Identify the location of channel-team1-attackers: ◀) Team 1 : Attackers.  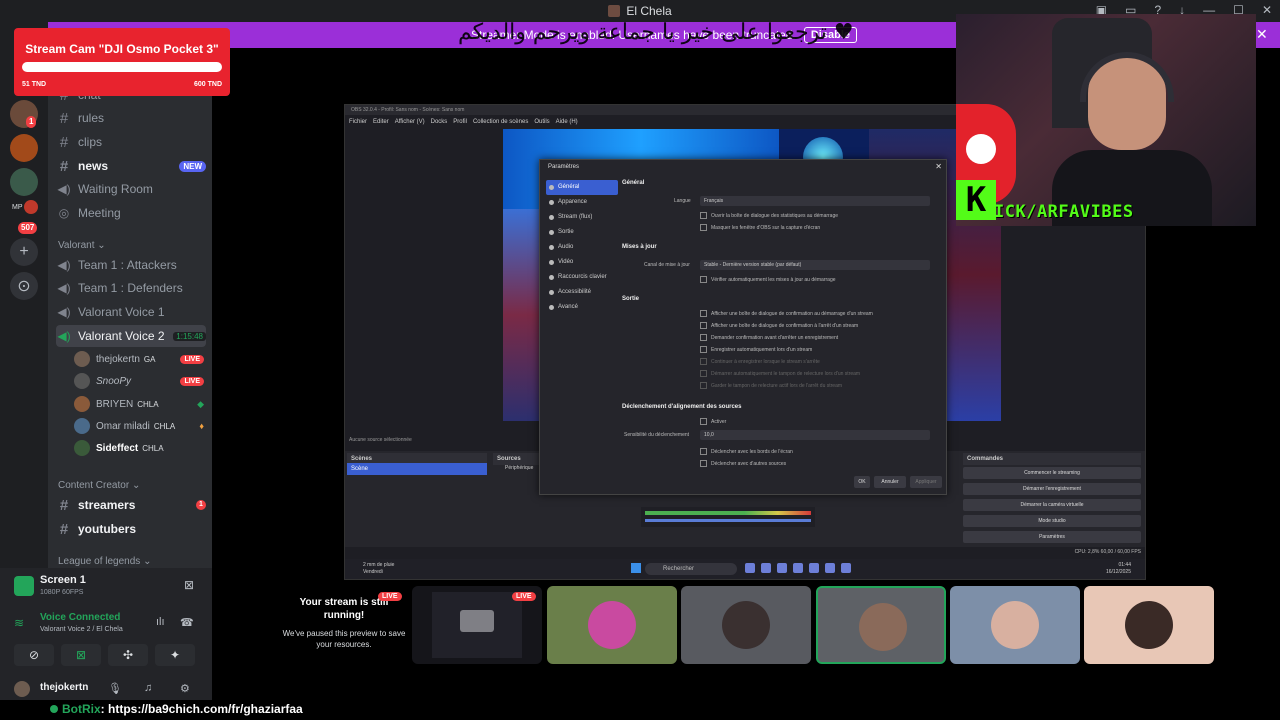
(131, 265).